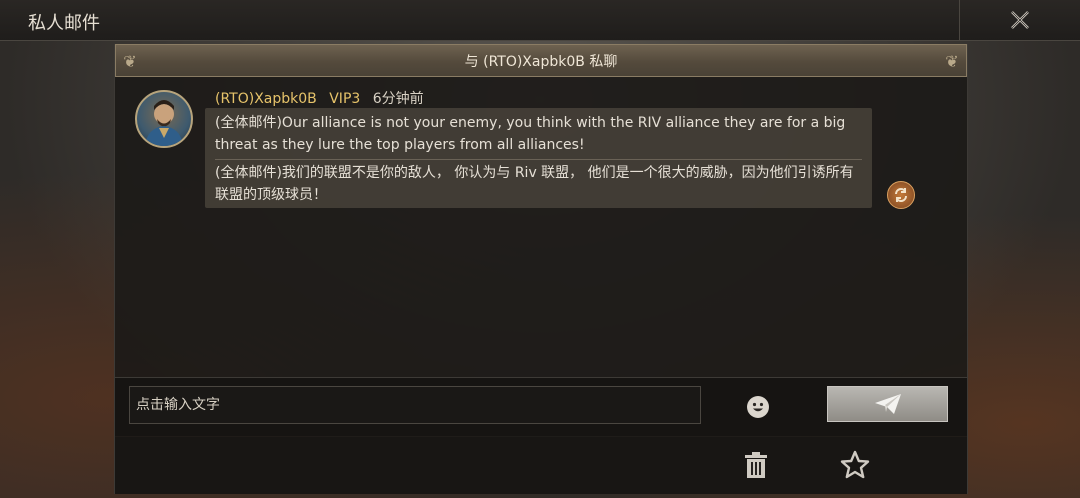 The height and width of the screenshot is (498, 1080). I want to click on emoji-button, so click(758, 407).